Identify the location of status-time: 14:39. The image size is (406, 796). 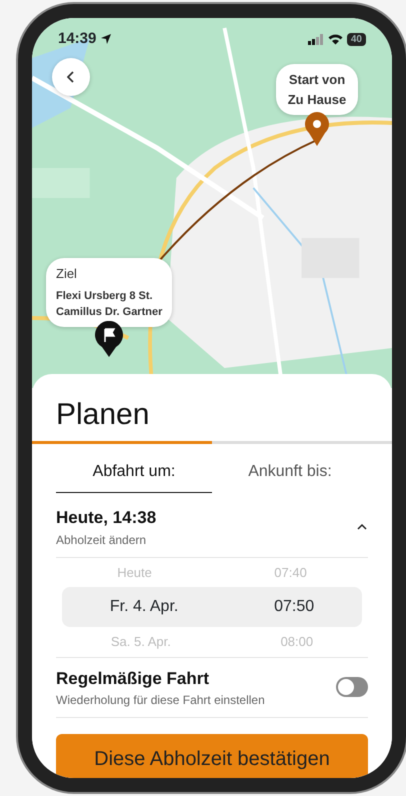
(77, 39).